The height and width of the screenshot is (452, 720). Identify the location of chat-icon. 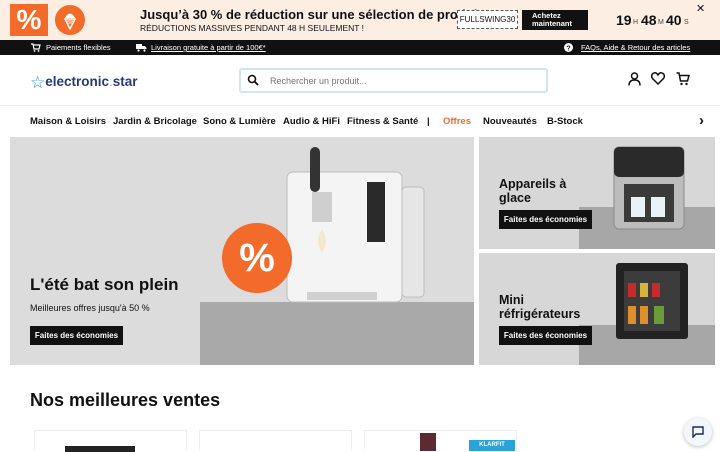
(698, 432).